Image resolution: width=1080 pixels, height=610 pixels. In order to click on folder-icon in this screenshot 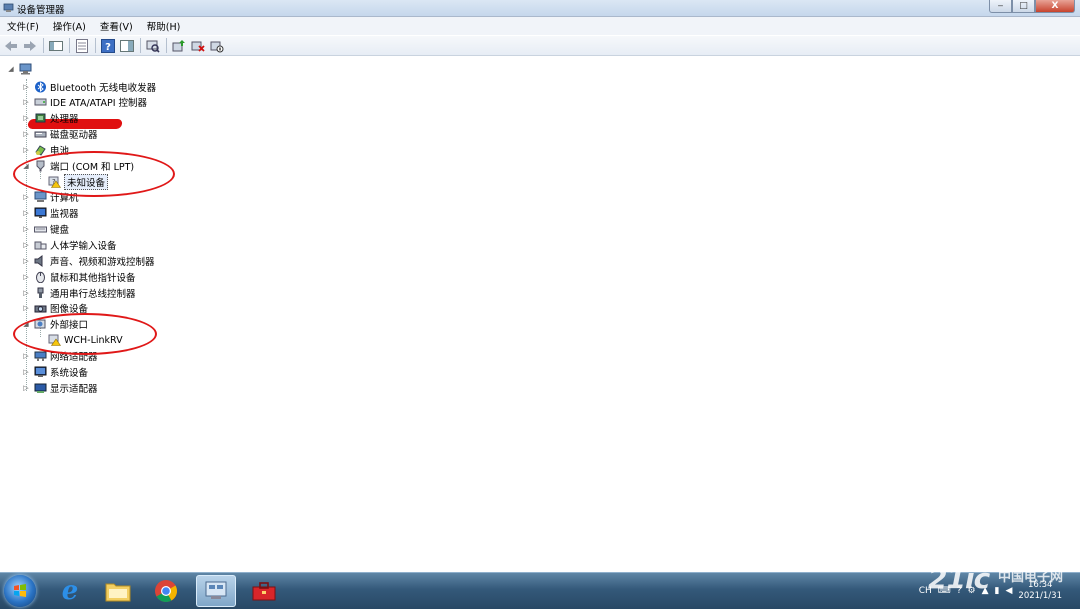, I will do `click(118, 592)`.